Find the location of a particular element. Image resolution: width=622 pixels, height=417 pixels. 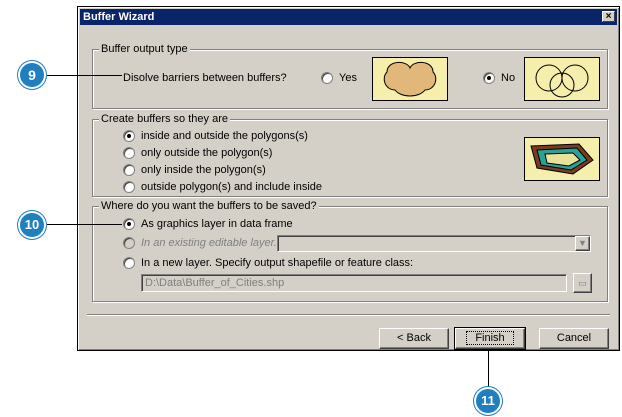

dissolve-question-label: Disolve barriers between buffers? is located at coordinates (205, 78).